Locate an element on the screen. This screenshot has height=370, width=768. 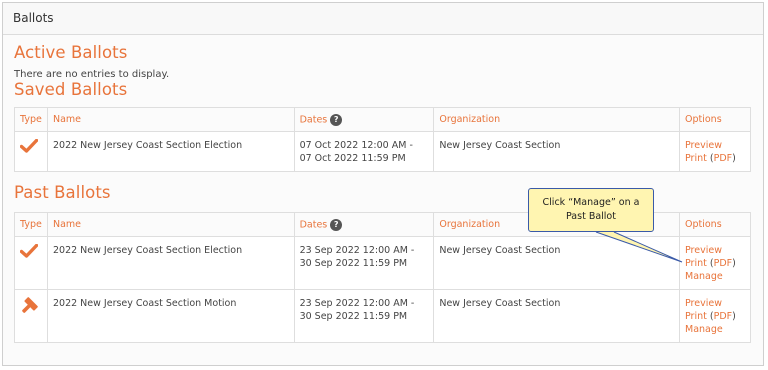
instruction-callout: Click “Manage” on a Past Ballot is located at coordinates (591, 210).